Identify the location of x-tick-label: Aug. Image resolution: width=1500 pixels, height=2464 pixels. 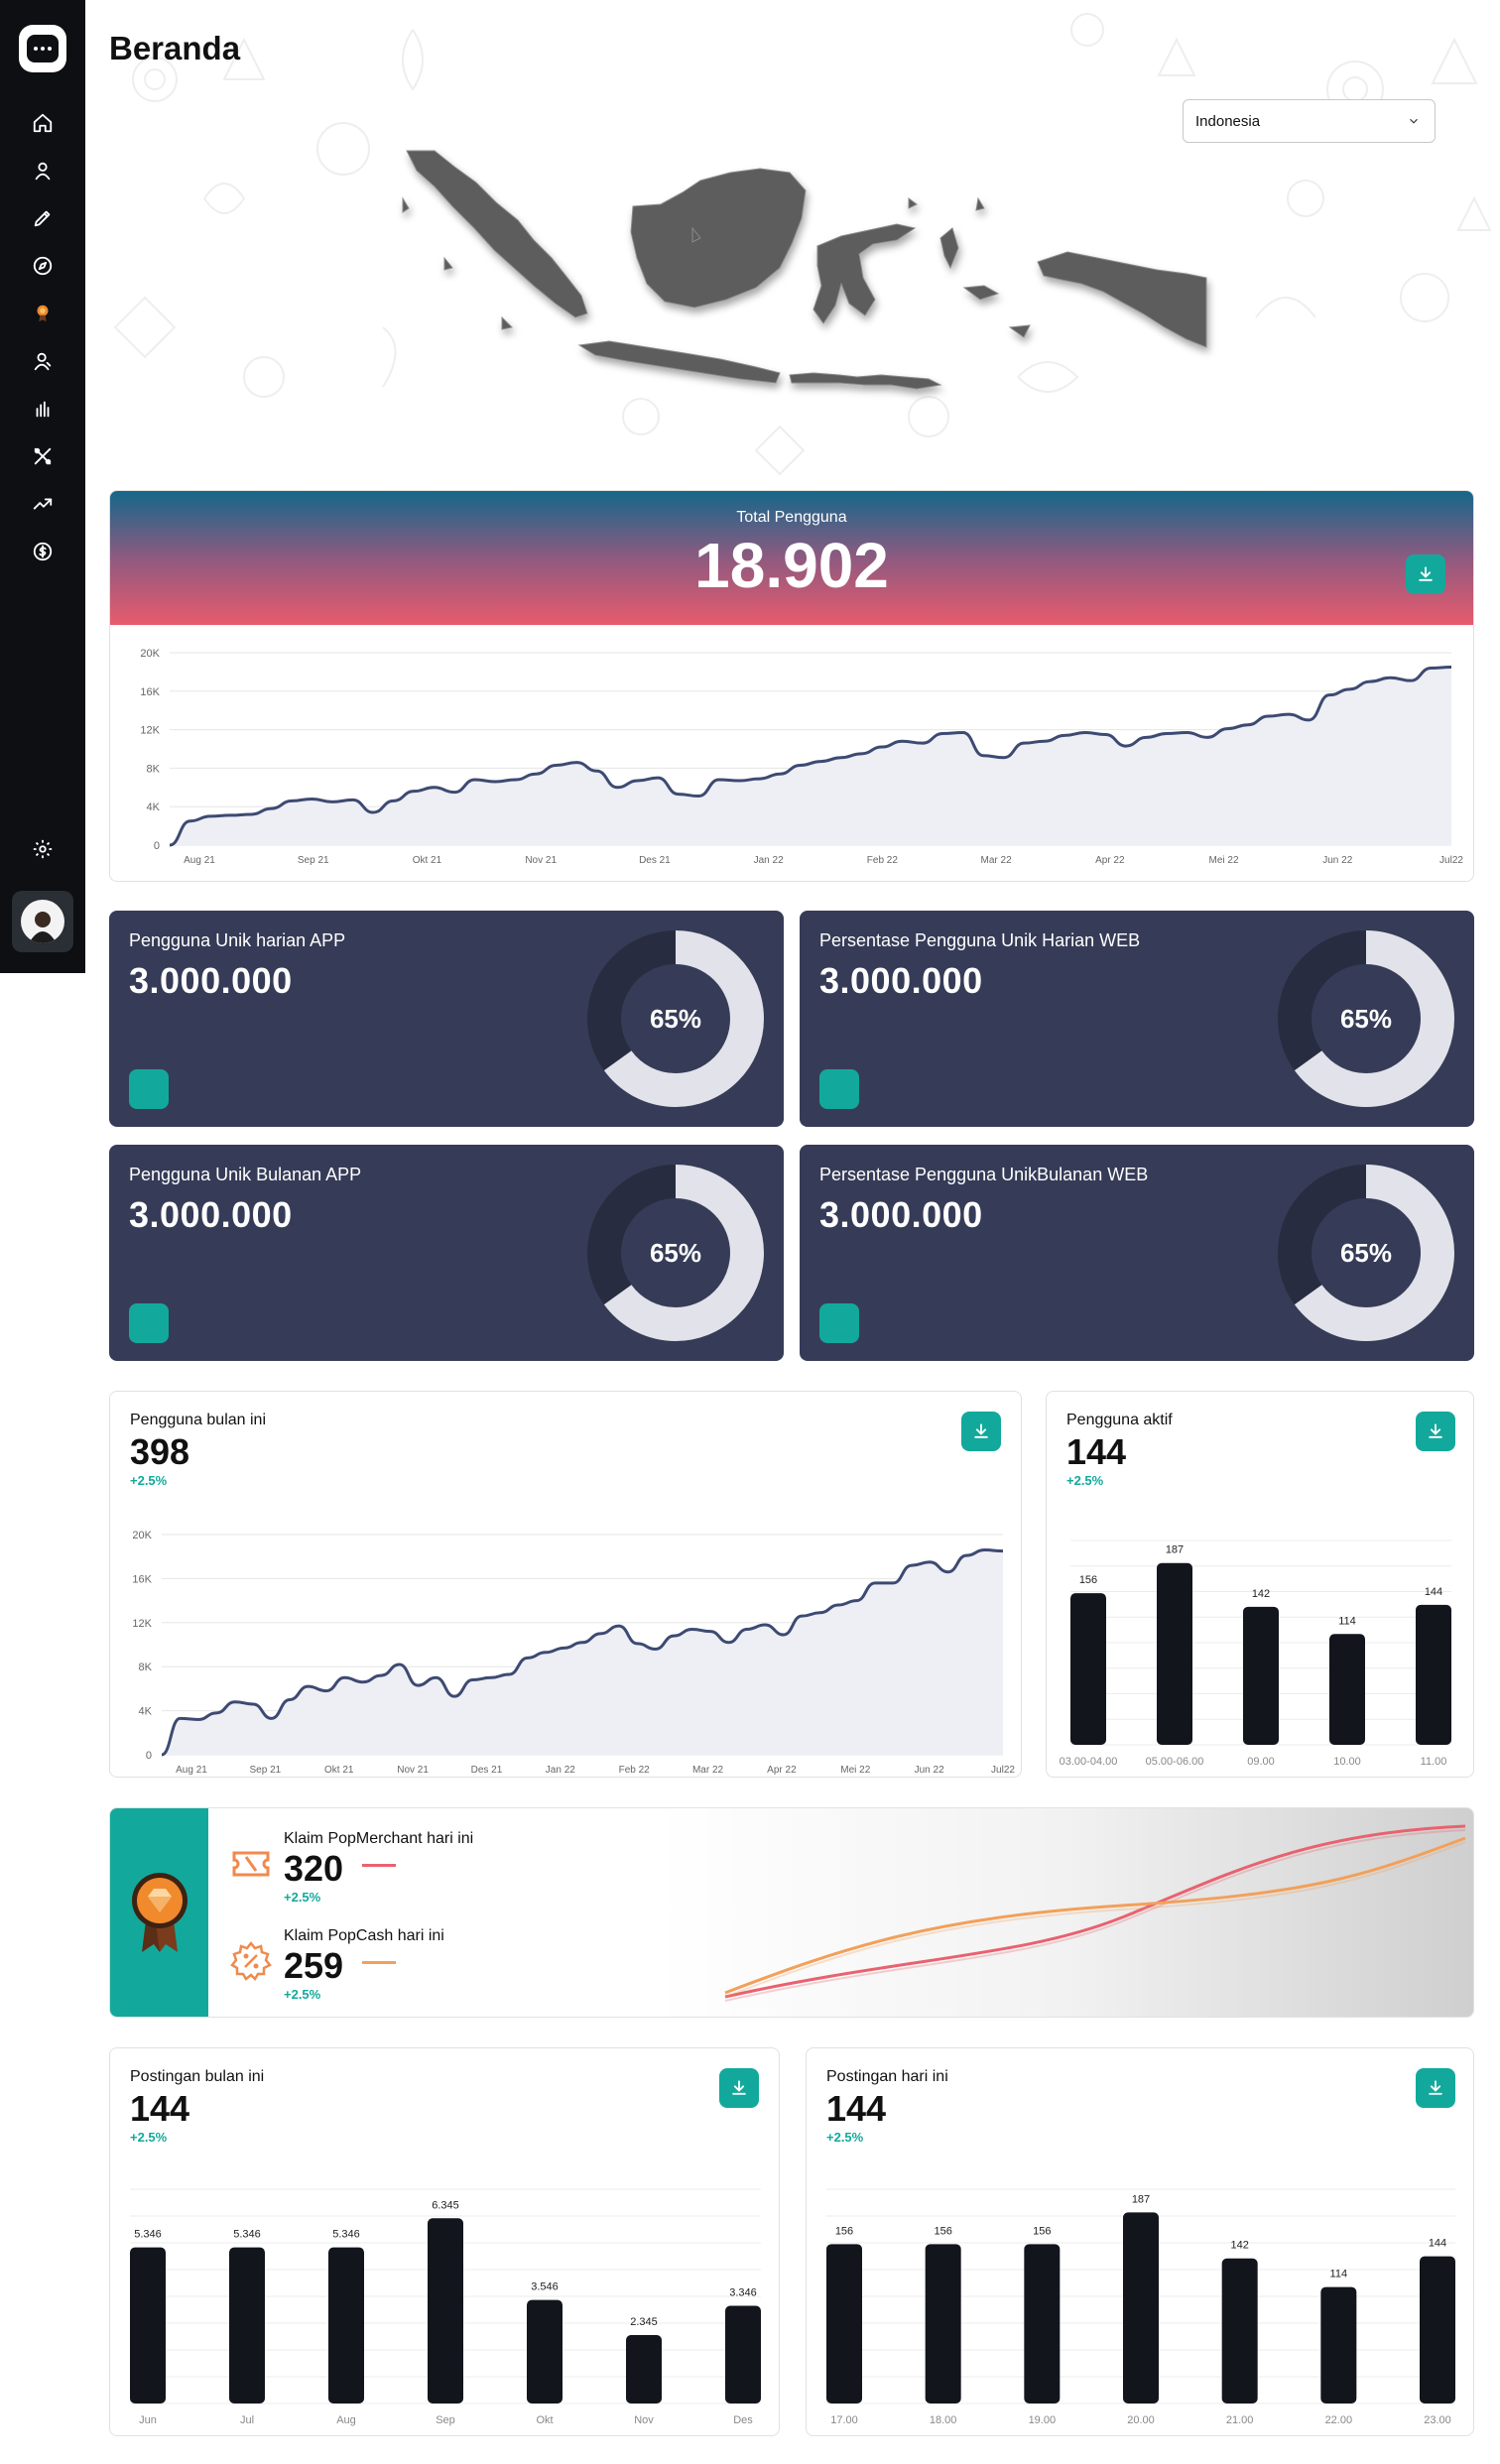
(346, 2420).